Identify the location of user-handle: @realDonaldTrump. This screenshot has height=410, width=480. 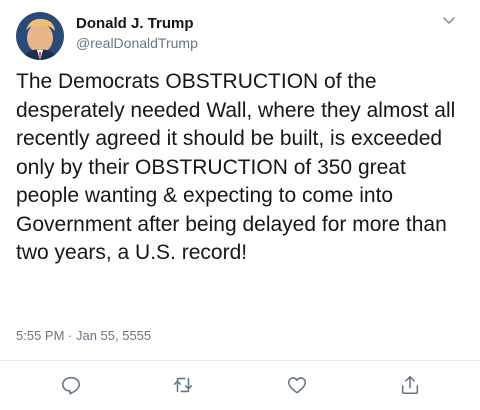
(137, 43).